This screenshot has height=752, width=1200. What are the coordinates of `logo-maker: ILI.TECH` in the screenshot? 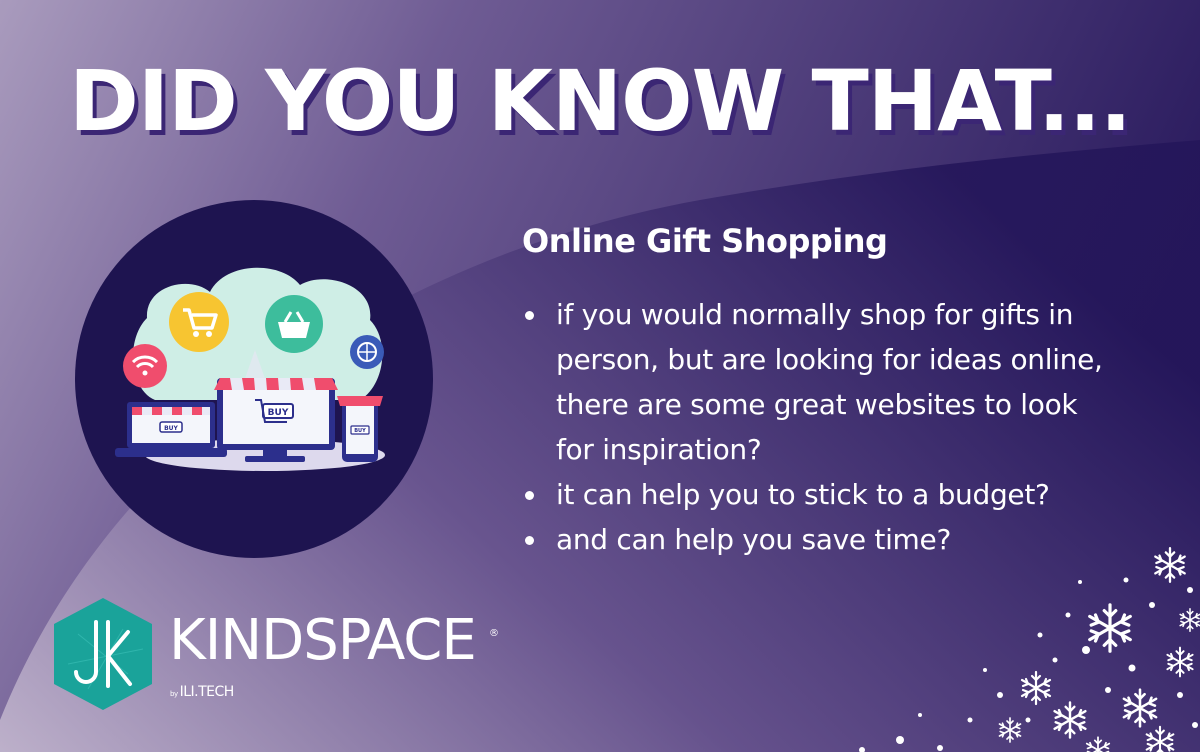 It's located at (207, 692).